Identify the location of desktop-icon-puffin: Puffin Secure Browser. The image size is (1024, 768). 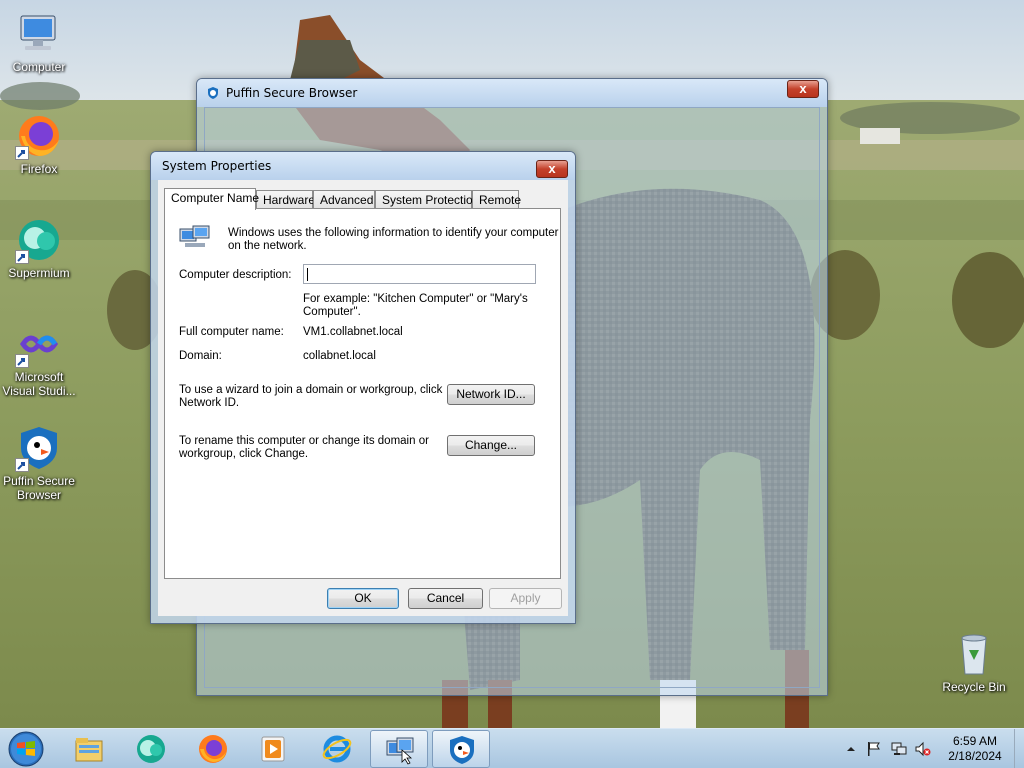
(39, 463).